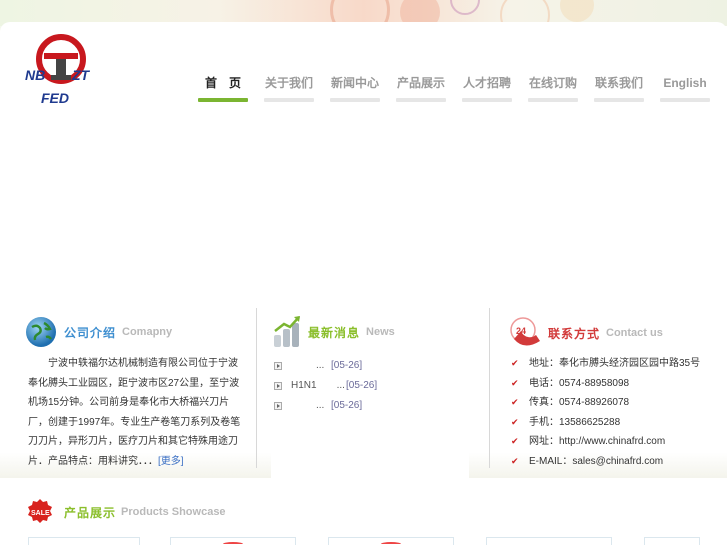 Image resolution: width=727 pixels, height=545 pixels. Describe the element at coordinates (611, 364) in the screenshot. I see `contact-address: ✔ 地址：奉化市膊头经济园区园中路35号` at that location.